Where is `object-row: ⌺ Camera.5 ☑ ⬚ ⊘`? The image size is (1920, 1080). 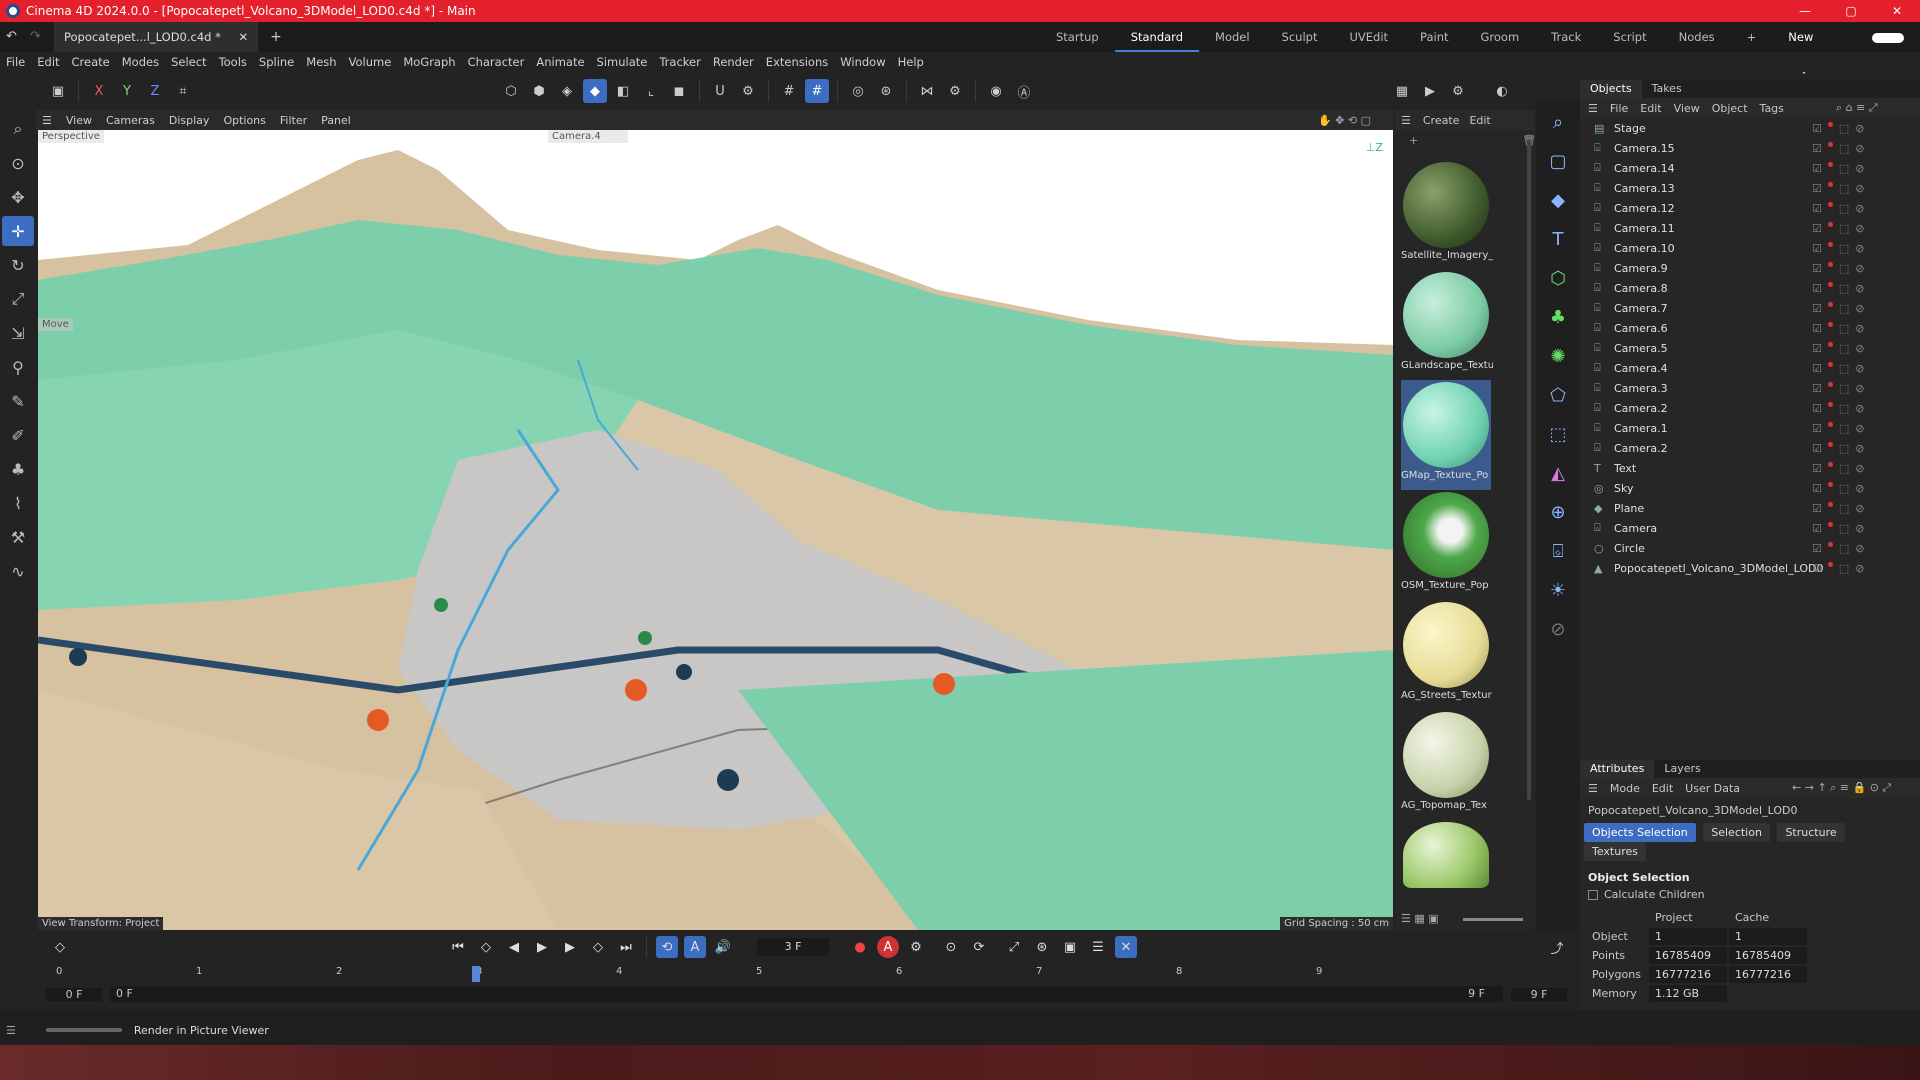
object-row: ⌺ Camera.5 ☑ ⬚ ⊘ is located at coordinates (1750, 348).